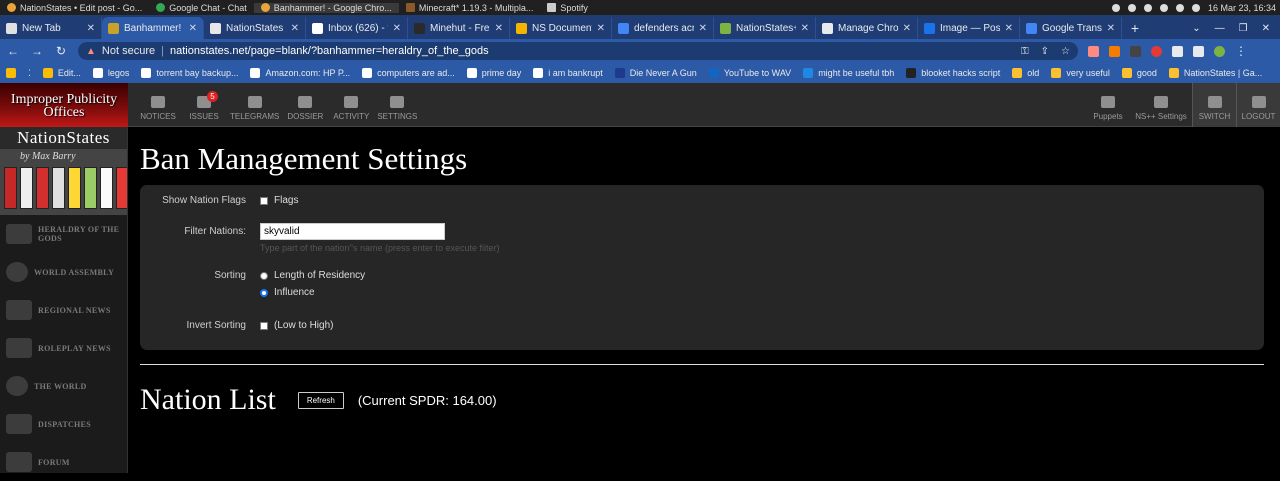  What do you see at coordinates (63, 234) in the screenshot?
I see `sidebar-item-heraldry-of-the-gods: HERALDRY OF THE GODS` at bounding box center [63, 234].